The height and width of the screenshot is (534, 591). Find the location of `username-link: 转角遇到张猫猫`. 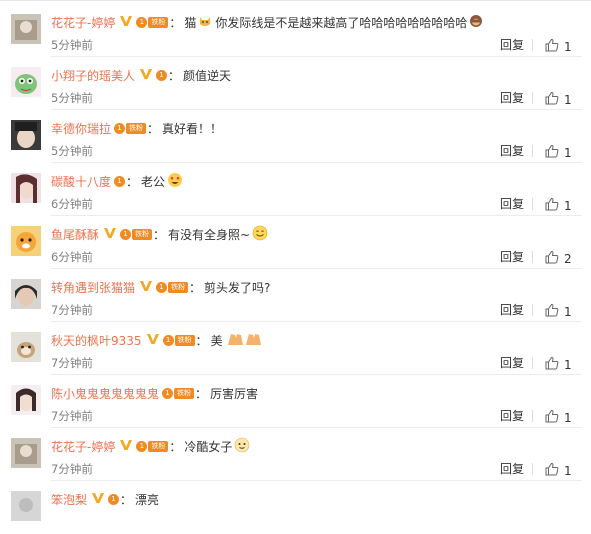

username-link: 转角遇到张猫猫 is located at coordinates (93, 287).